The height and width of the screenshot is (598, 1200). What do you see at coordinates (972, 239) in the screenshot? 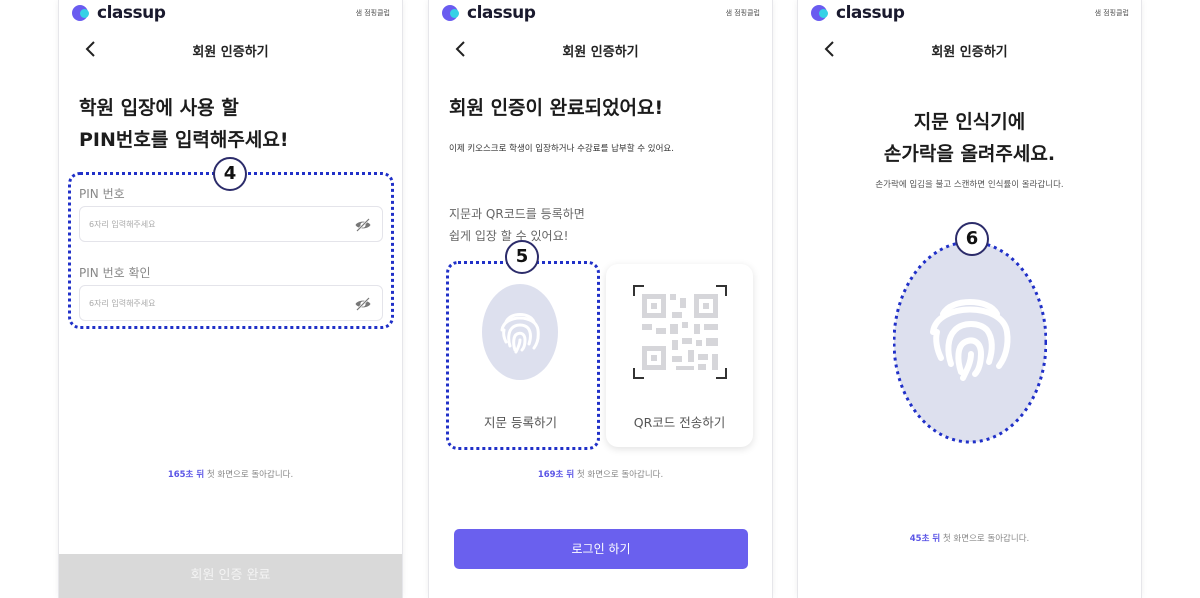
I see `step-badge: 6` at bounding box center [972, 239].